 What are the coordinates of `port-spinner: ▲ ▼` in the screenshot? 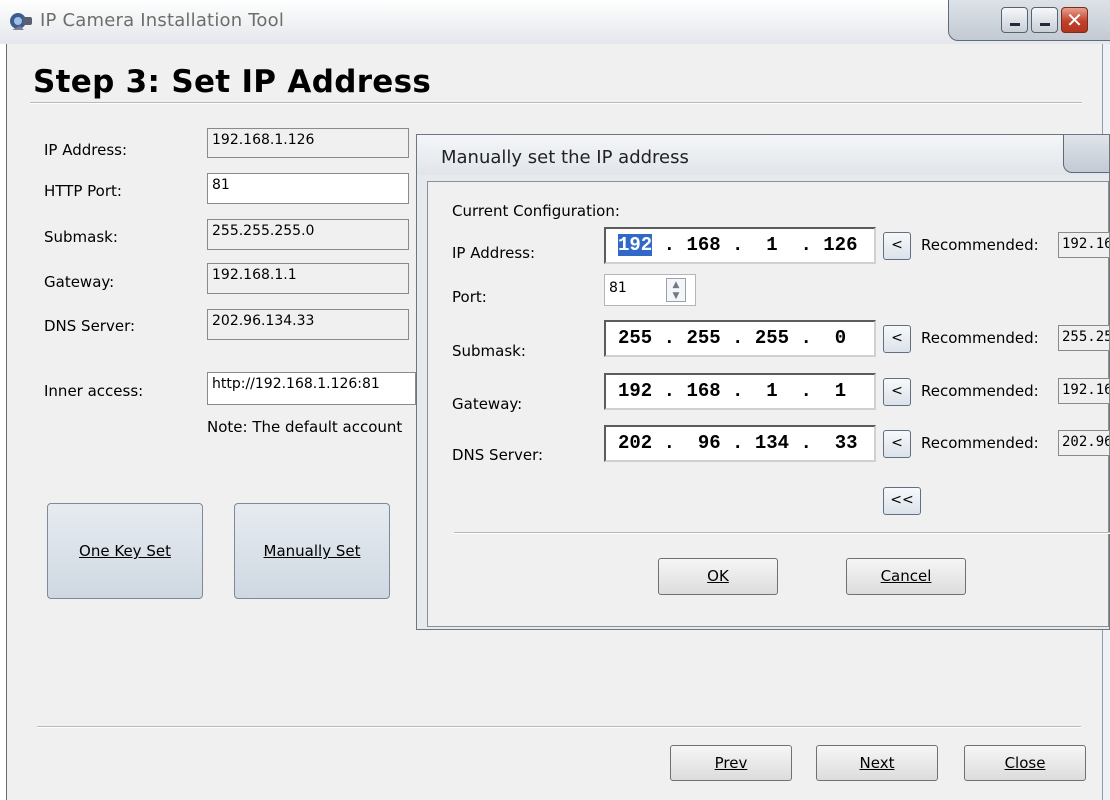 It's located at (676, 290).